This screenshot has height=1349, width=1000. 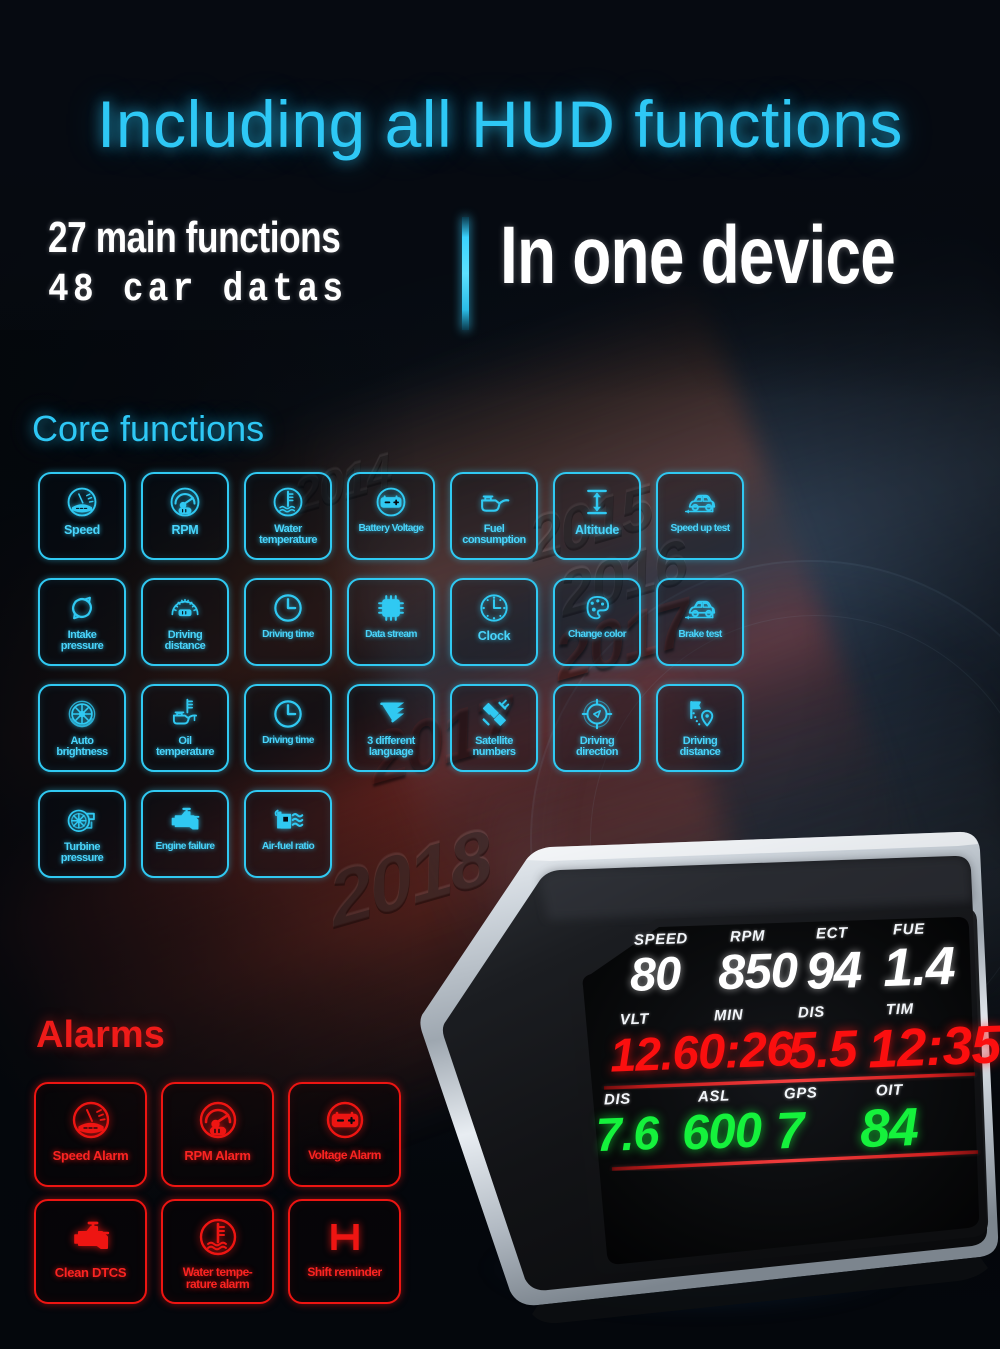 I want to click on core-function-tile: Change color, so click(x=597, y=622).